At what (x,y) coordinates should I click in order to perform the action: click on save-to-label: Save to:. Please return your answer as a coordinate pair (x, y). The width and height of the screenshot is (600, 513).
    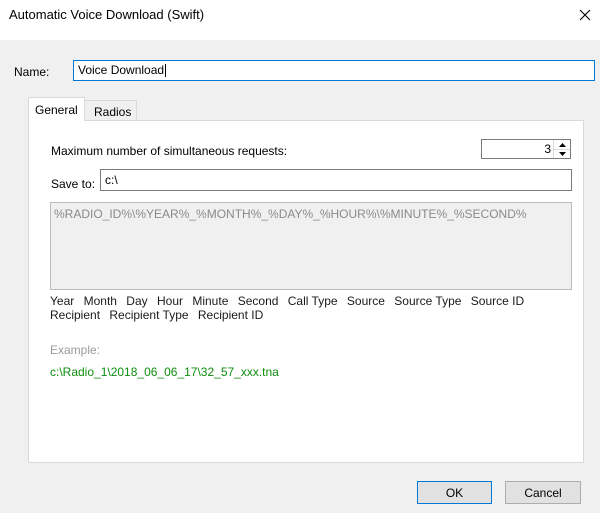
    Looking at the image, I should click on (73, 184).